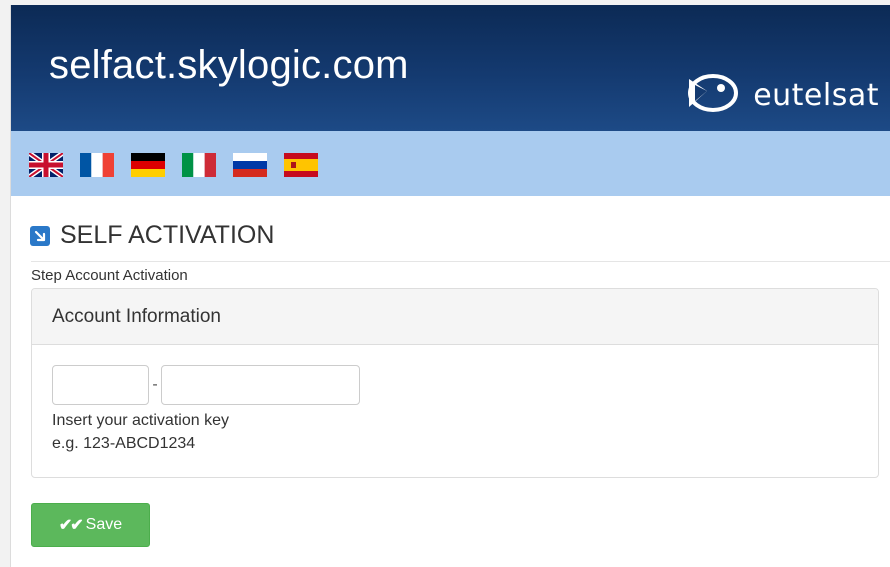 The image size is (890, 567). What do you see at coordinates (460, 261) in the screenshot?
I see `heading-divider` at bounding box center [460, 261].